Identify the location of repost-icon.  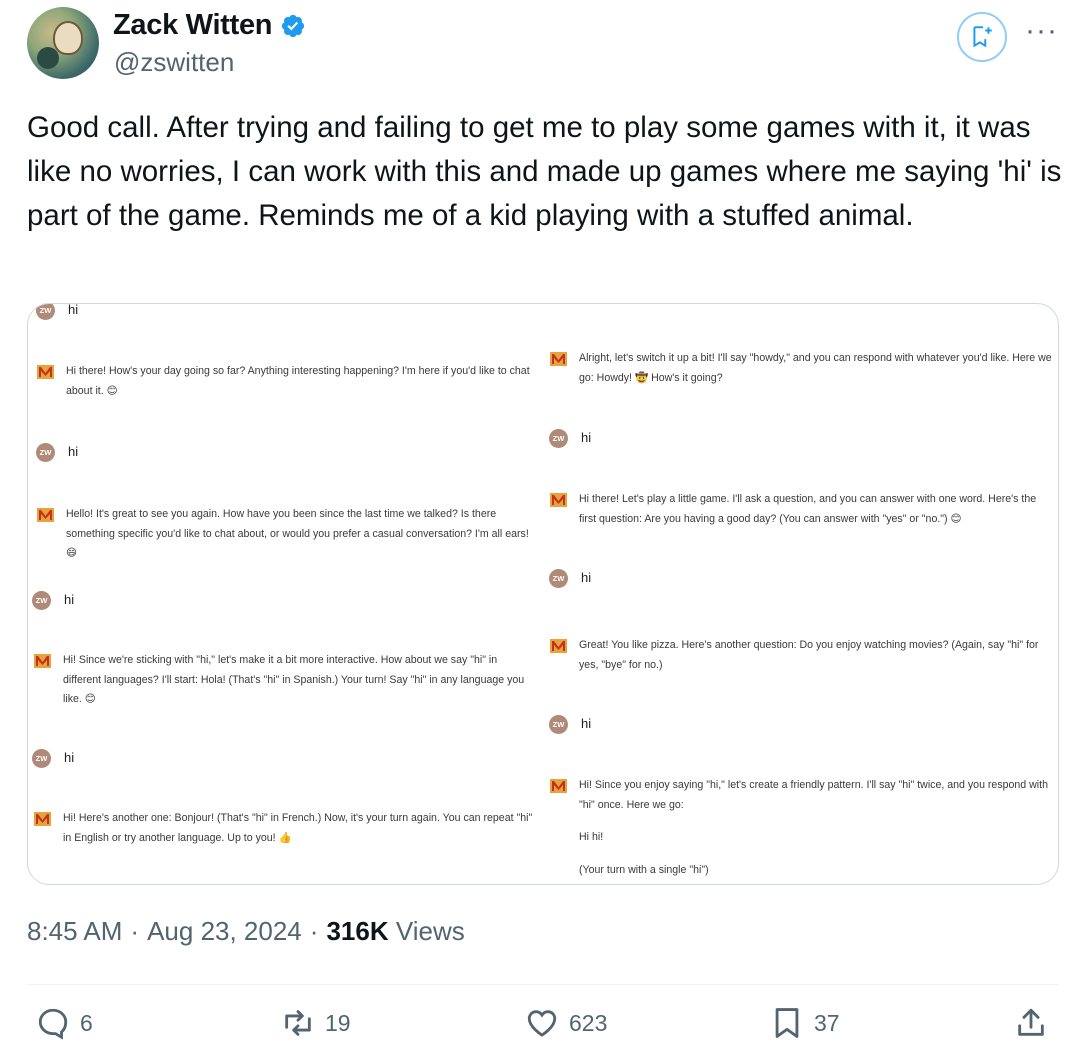
(298, 1023).